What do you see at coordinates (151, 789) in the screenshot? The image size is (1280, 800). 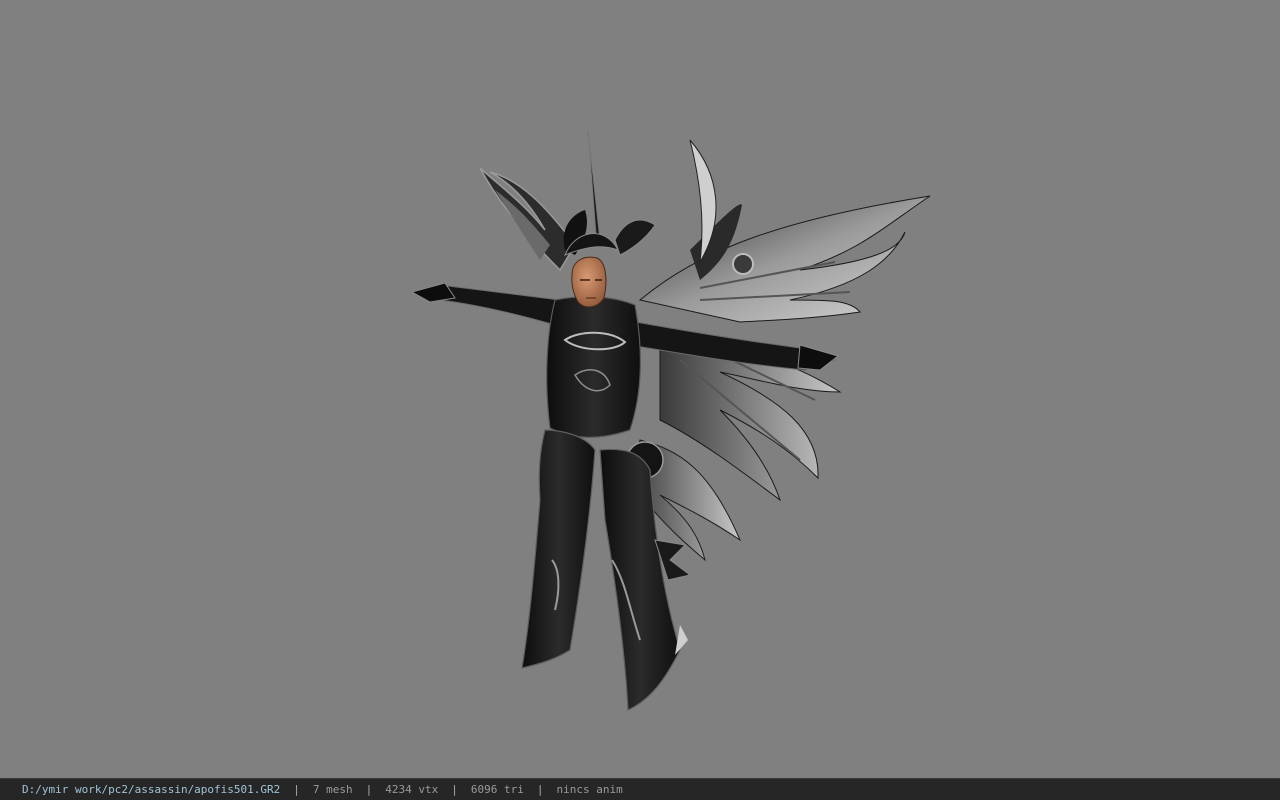 I see `file-path: D:/ymir work/pc2/assassin/apofis501.GR2` at bounding box center [151, 789].